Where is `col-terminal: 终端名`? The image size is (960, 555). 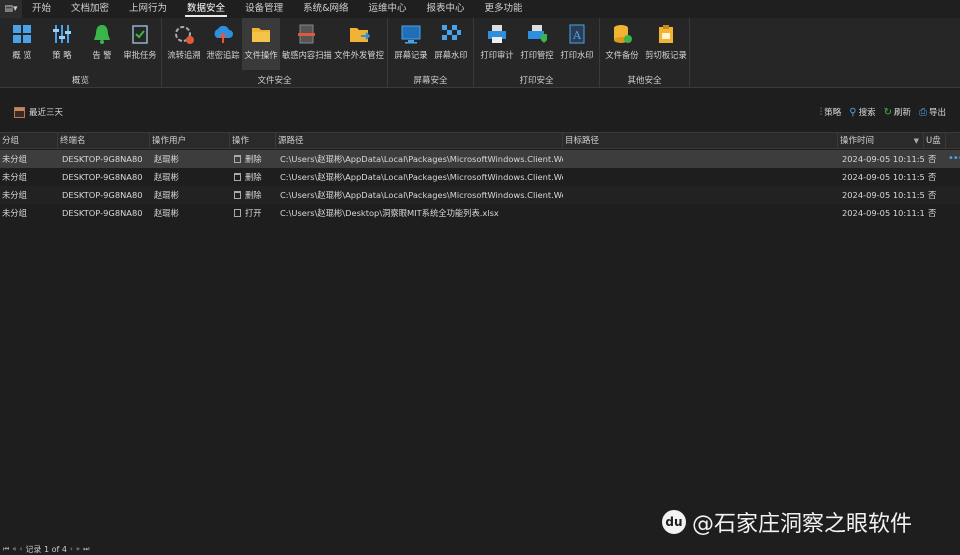
col-terminal: 终端名 is located at coordinates (104, 141).